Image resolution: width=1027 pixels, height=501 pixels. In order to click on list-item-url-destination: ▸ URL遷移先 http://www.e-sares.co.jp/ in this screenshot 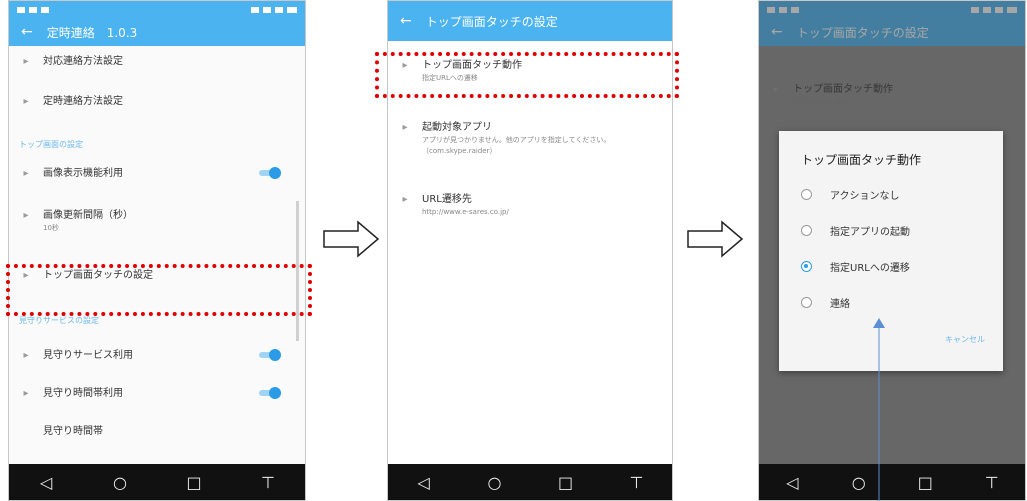, I will do `click(530, 205)`.